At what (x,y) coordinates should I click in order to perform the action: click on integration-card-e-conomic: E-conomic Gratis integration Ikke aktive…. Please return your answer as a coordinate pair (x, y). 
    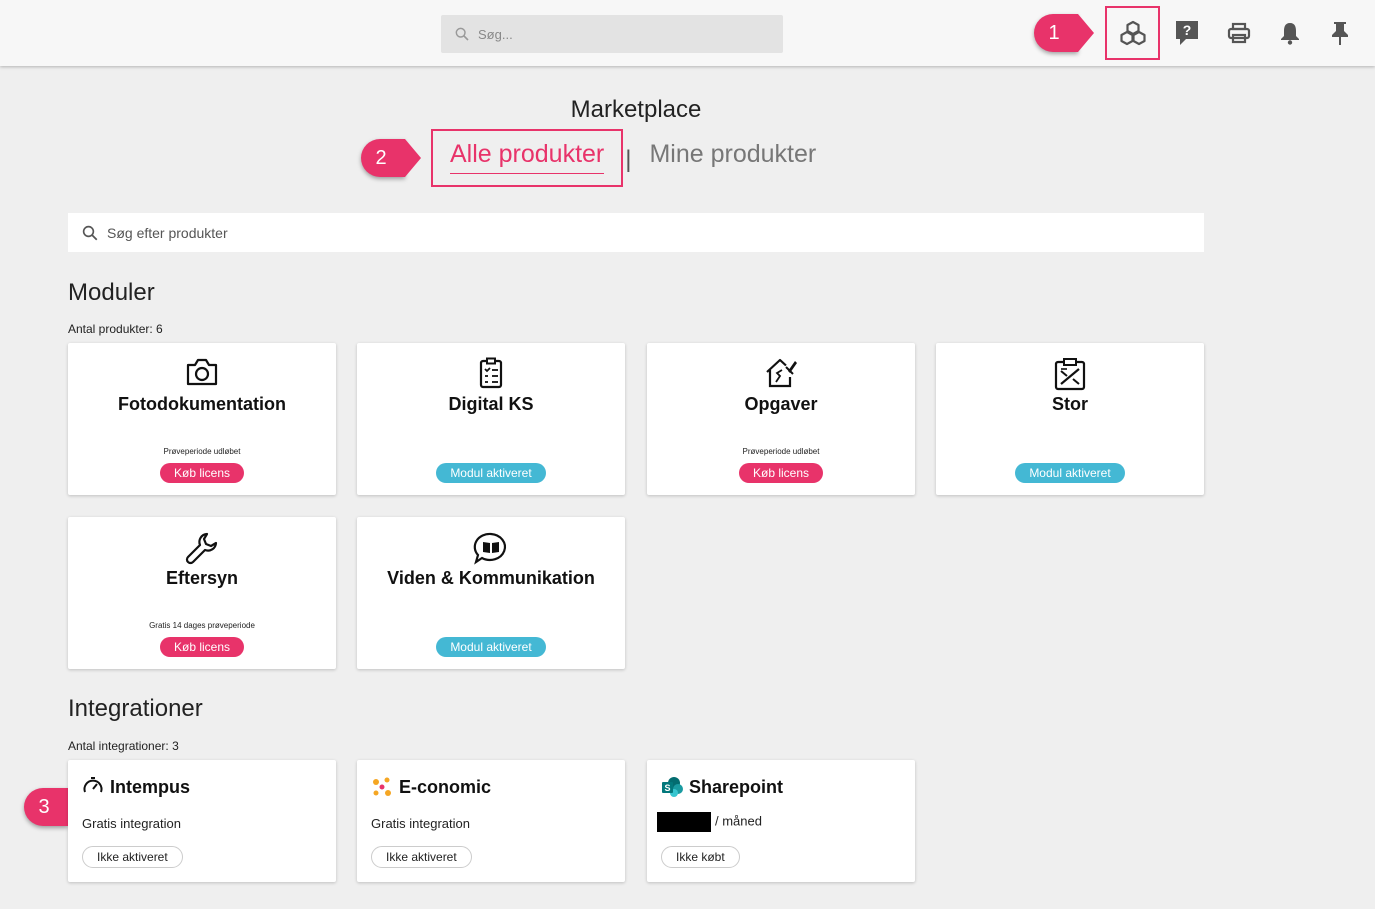
    Looking at the image, I should click on (491, 821).